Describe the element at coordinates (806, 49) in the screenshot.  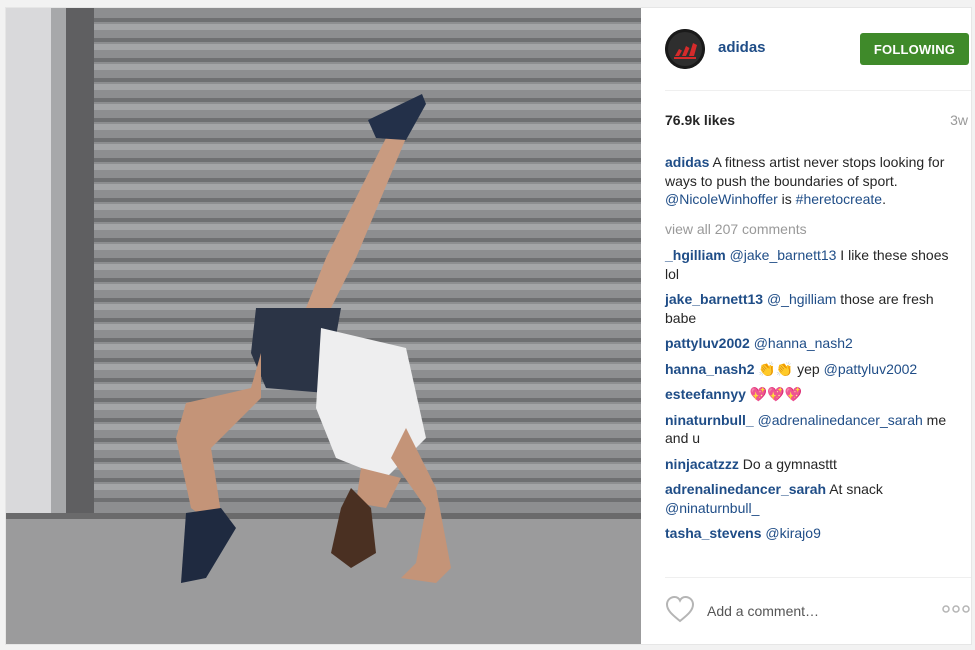
I see `post-header: adidas FOLLOWING` at that location.